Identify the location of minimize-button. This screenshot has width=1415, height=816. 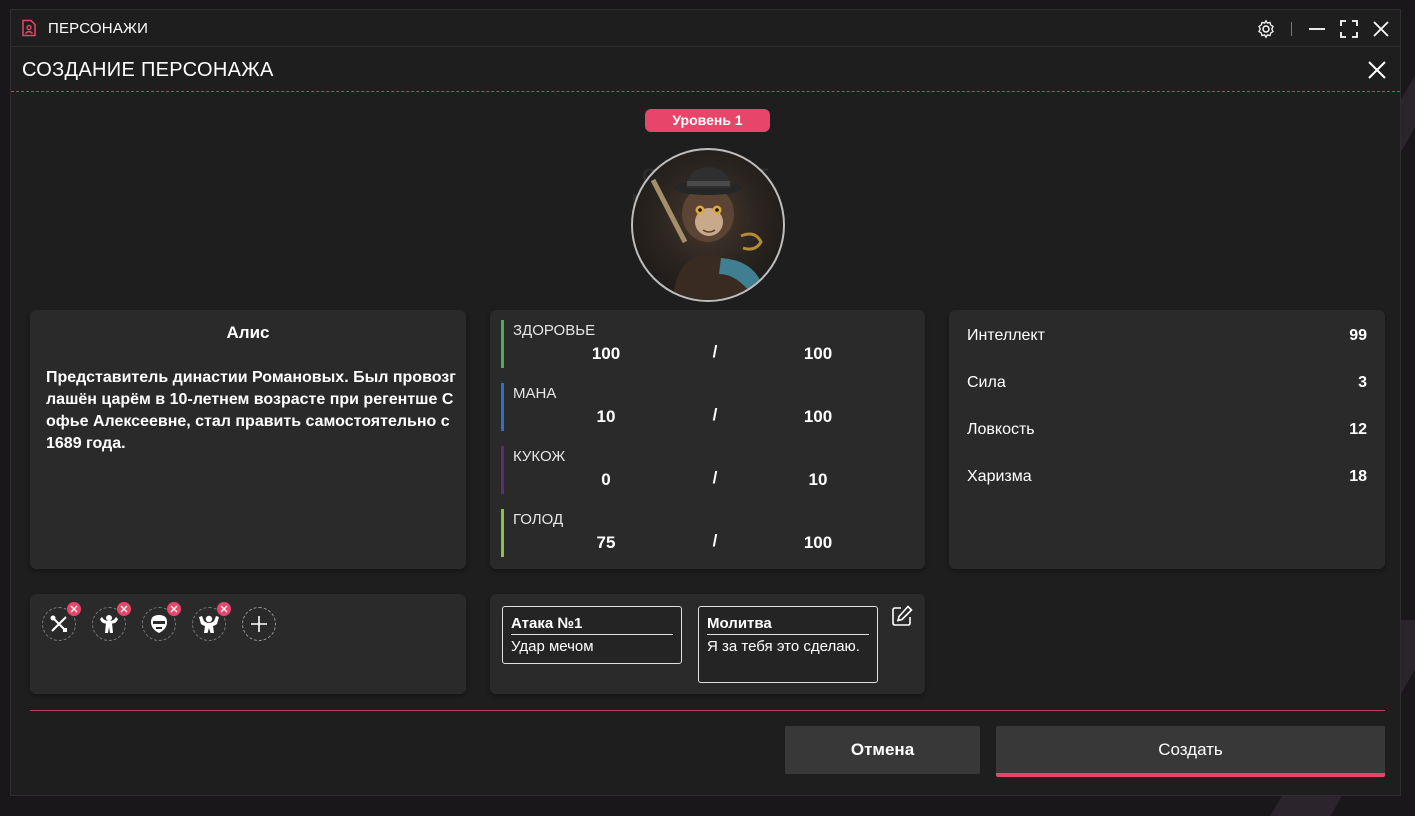
(1317, 29).